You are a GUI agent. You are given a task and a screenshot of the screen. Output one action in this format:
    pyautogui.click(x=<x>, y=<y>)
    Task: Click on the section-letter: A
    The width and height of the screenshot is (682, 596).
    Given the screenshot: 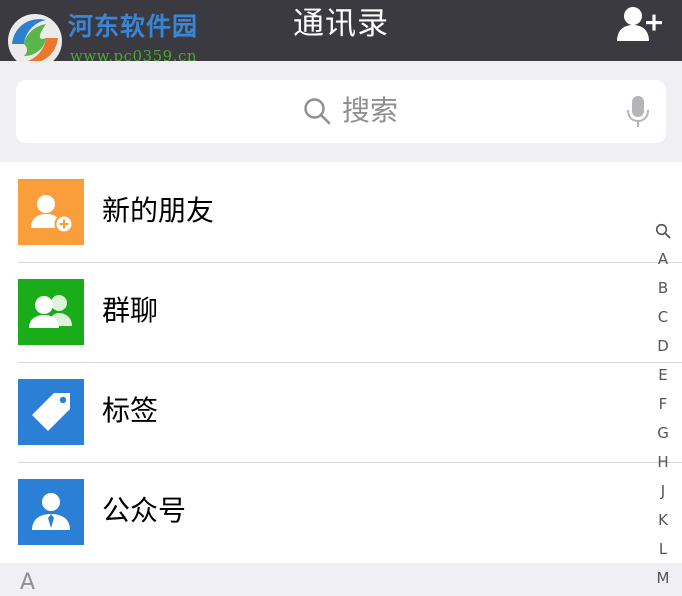 What is the action you would take?
    pyautogui.click(x=28, y=582)
    